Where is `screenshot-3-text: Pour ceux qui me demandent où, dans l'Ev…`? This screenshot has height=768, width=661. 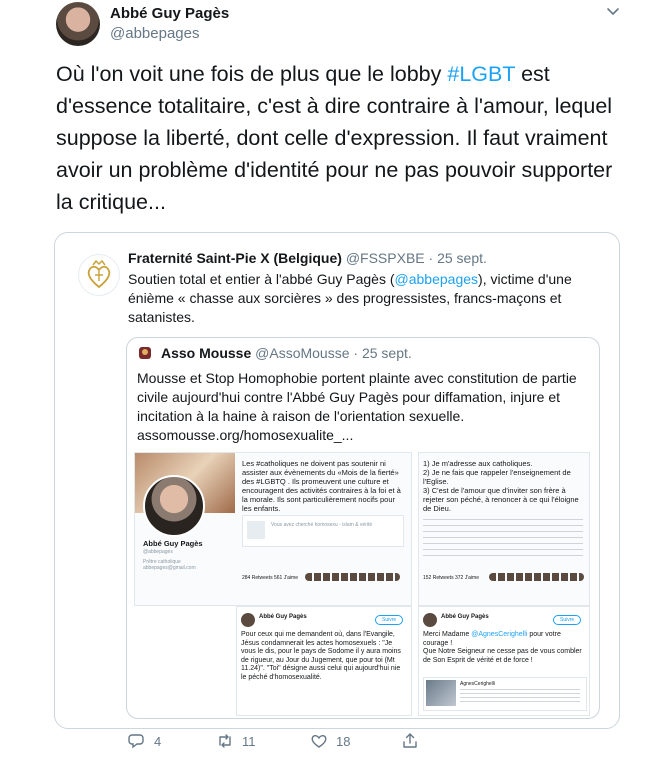 screenshot-3-text: Pour ceux qui me demandent où, dans l'Ev… is located at coordinates (321, 656).